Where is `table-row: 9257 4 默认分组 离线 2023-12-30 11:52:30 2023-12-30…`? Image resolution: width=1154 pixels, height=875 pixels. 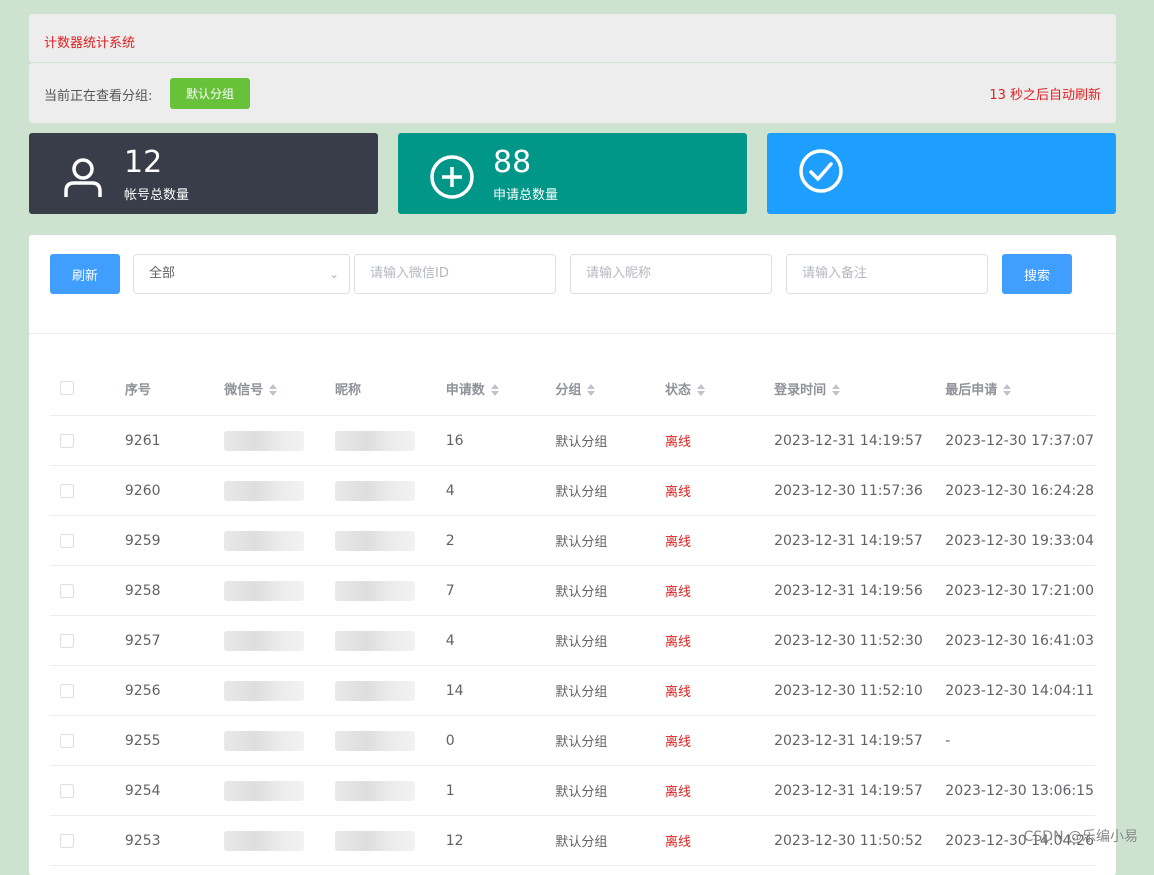
table-row: 9257 4 默认分组 离线 2023-12-30 11:52:30 2023-12-30… is located at coordinates (572, 640).